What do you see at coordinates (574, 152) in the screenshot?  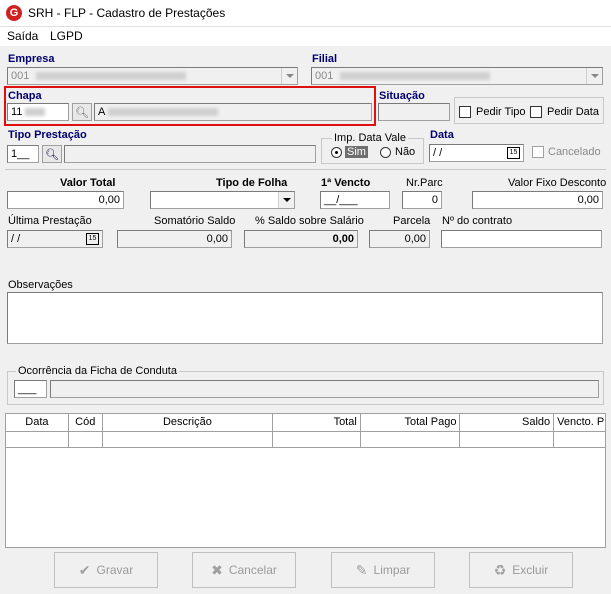 I see `cancelado-label: Cancelado` at bounding box center [574, 152].